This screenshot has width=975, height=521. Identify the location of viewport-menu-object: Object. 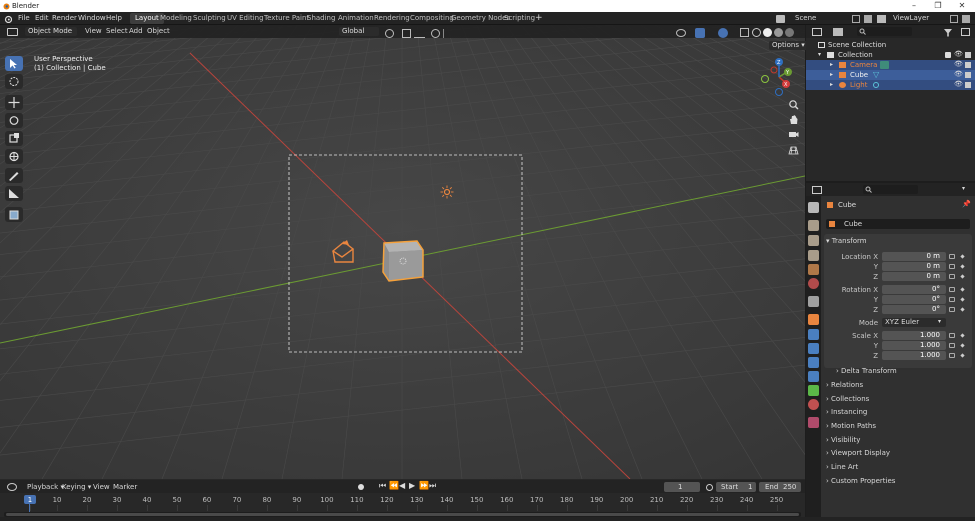
(158, 31).